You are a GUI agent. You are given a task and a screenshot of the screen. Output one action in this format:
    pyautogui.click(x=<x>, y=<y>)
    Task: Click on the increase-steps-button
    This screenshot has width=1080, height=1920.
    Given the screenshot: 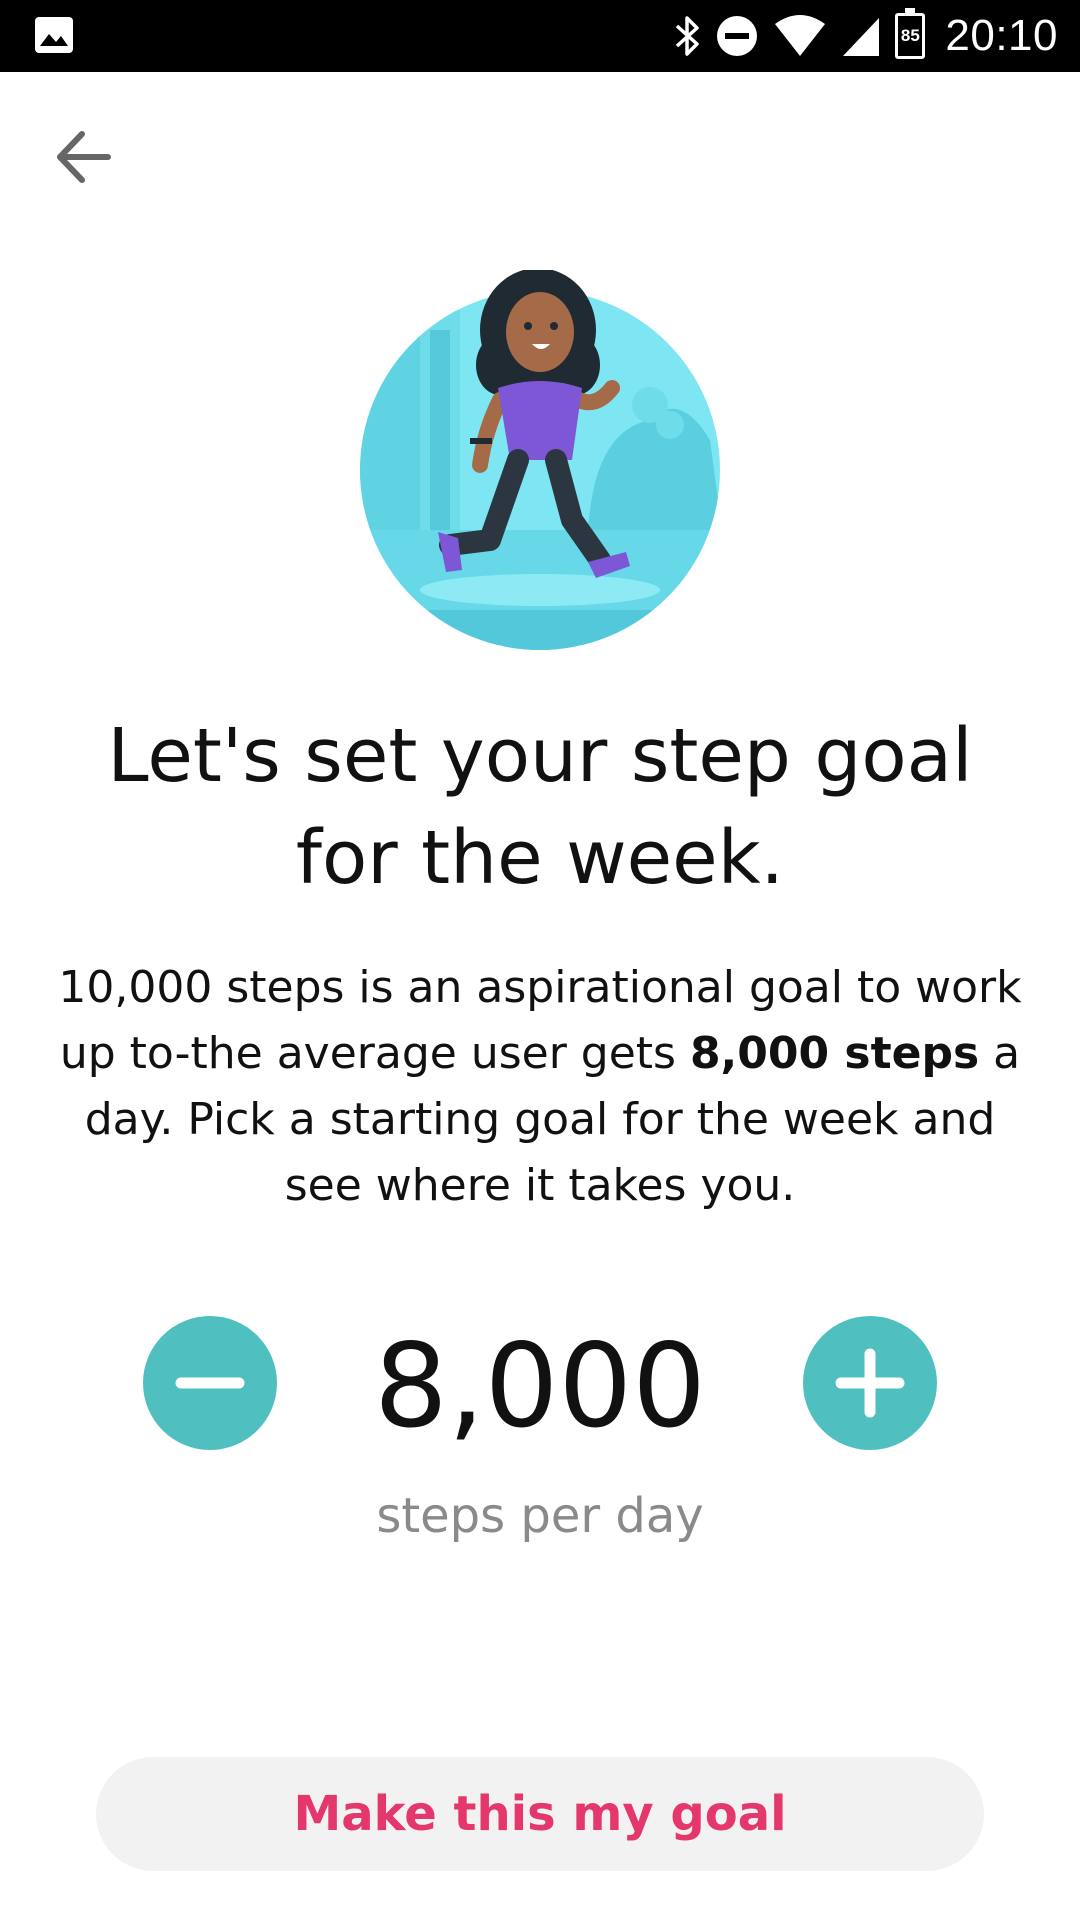 What is the action you would take?
    pyautogui.click(x=870, y=1383)
    